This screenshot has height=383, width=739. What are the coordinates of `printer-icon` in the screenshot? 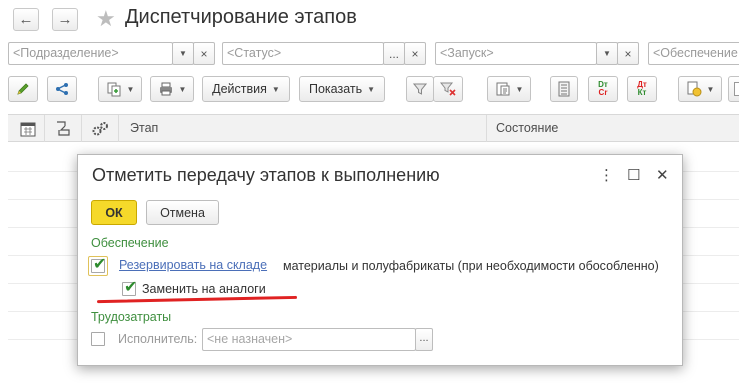 It's located at (165, 89).